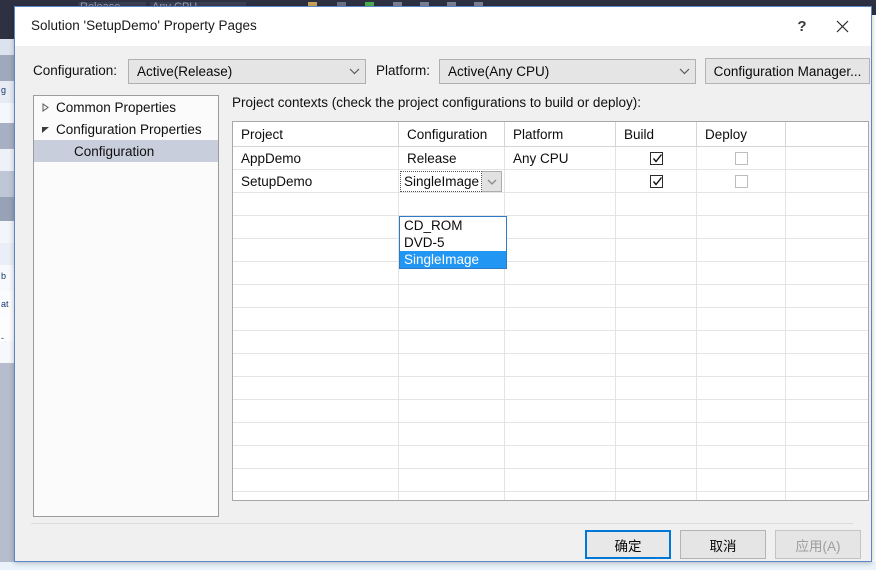  Describe the element at coordinates (441, 181) in the screenshot. I see `configuration-cell-value: SingleImage` at that location.